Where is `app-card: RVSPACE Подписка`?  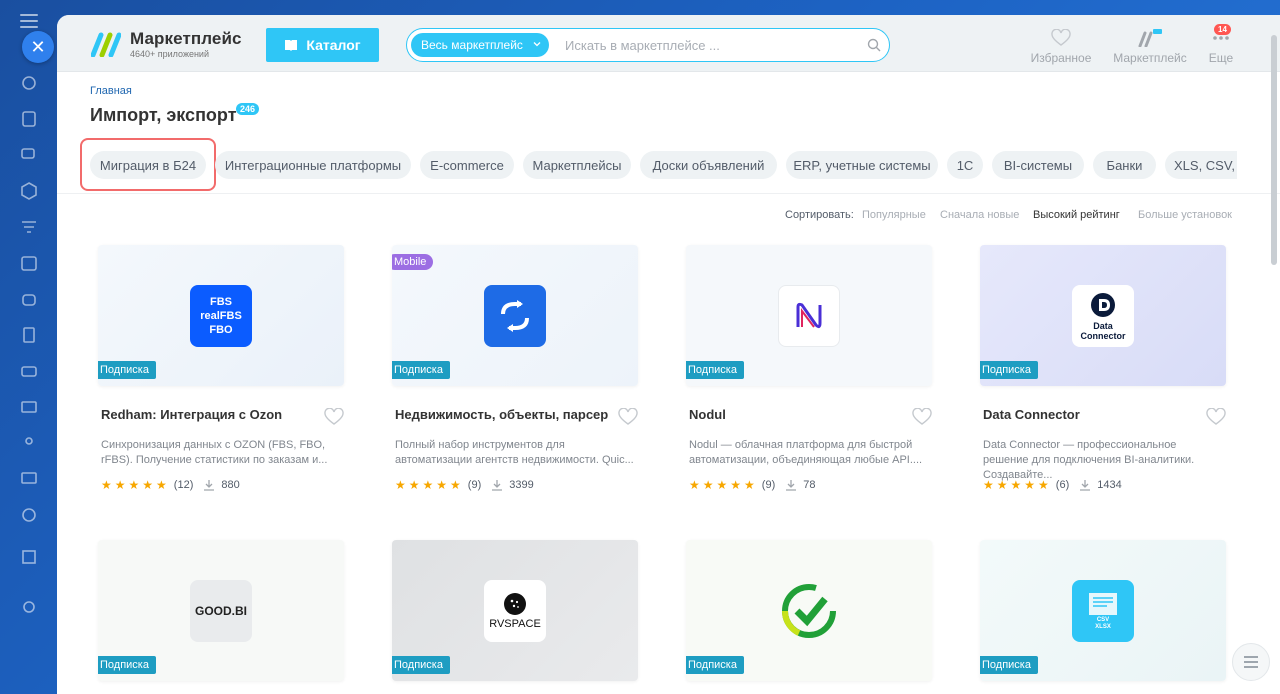 app-card: RVSPACE Подписка is located at coordinates (515, 610).